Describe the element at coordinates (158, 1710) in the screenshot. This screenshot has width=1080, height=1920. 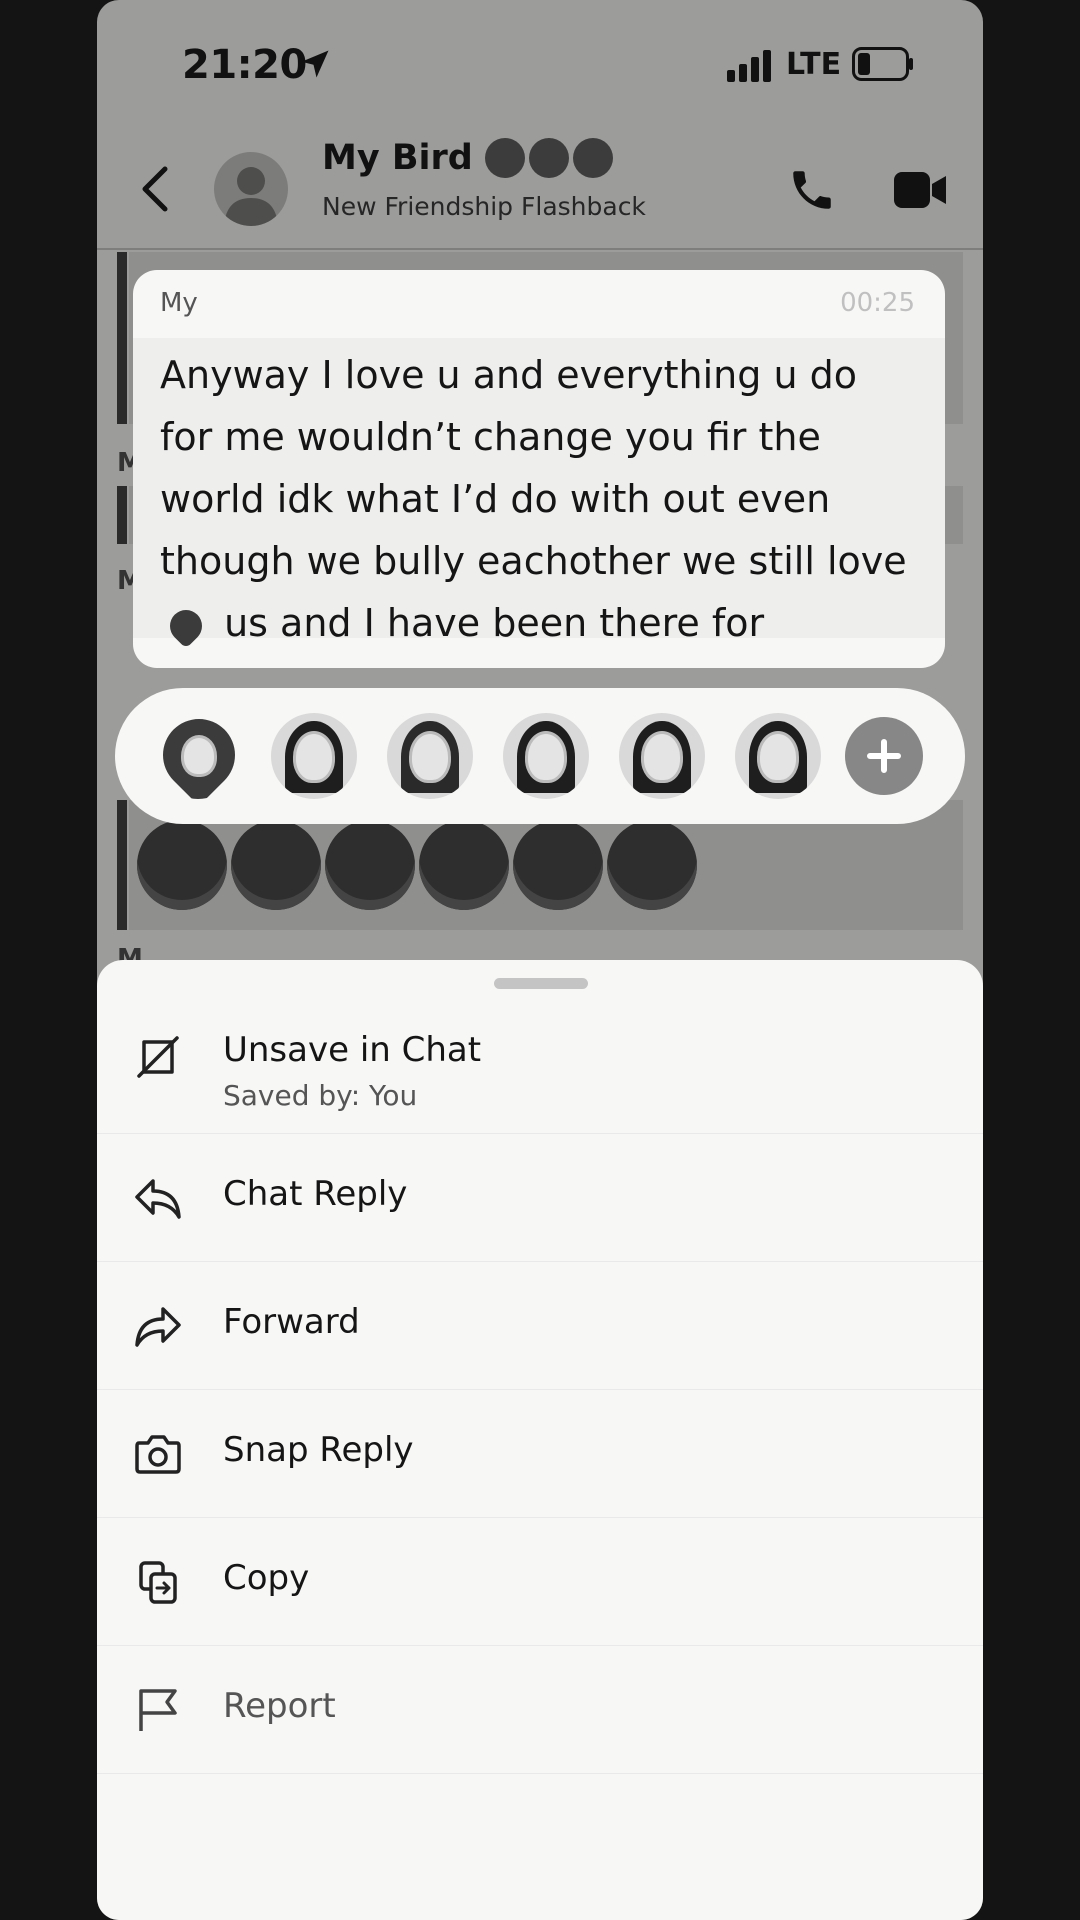
I see `flag-icon` at that location.